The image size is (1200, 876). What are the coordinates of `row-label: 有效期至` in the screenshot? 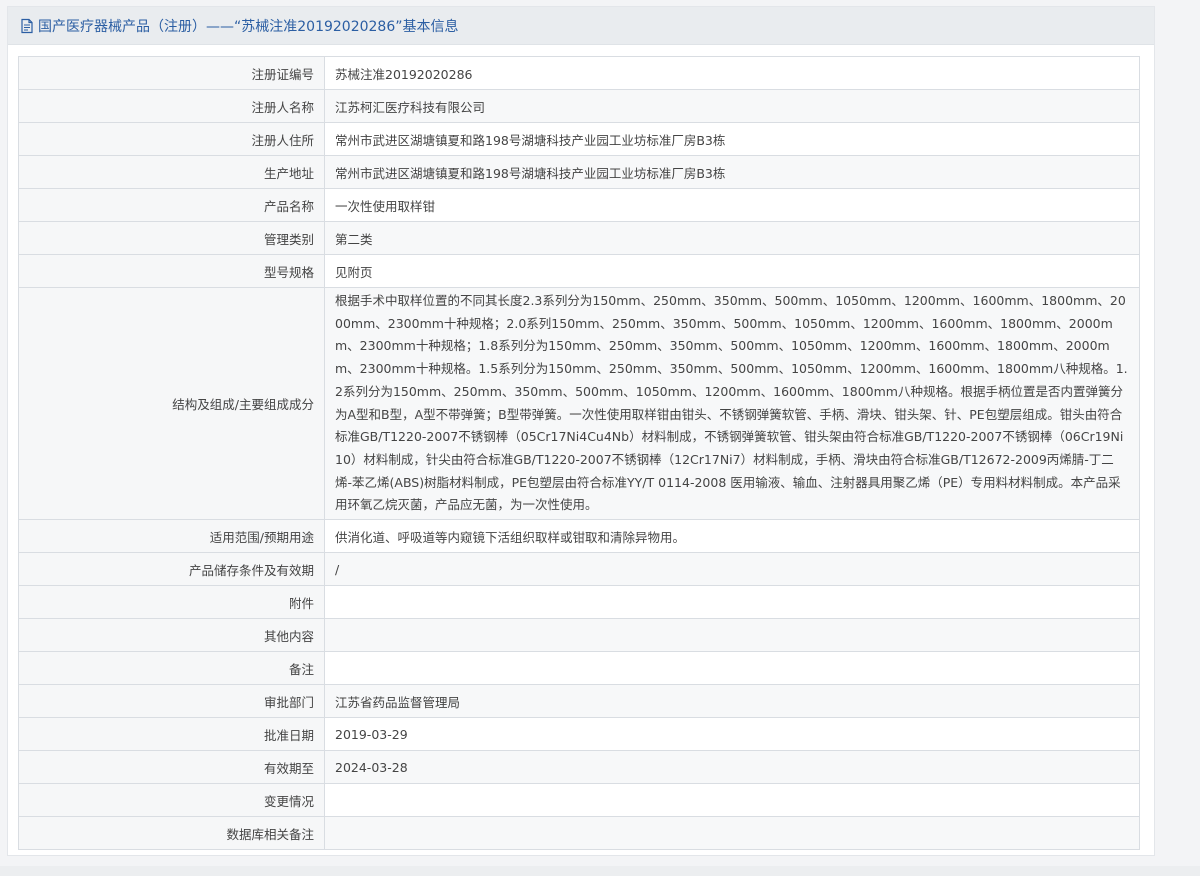 It's located at (171, 767).